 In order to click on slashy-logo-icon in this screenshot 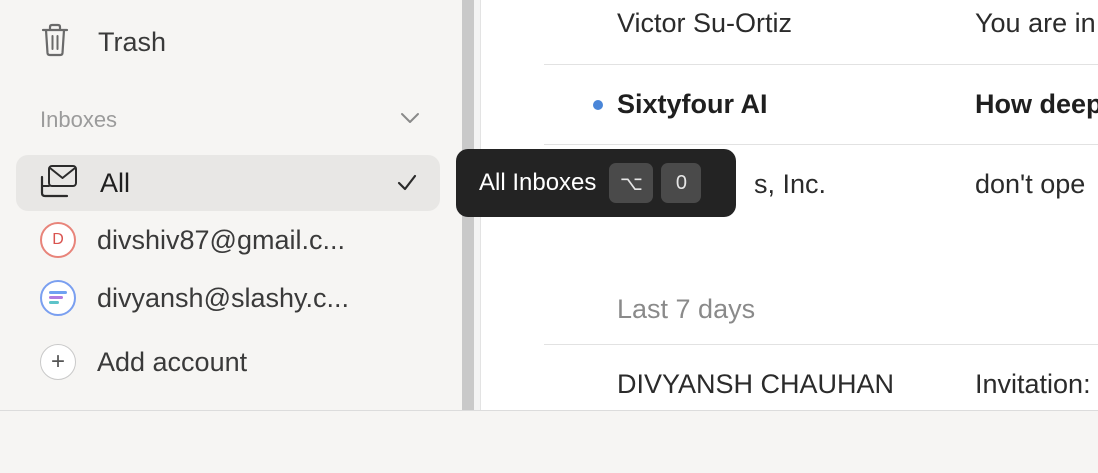, I will do `click(58, 298)`.